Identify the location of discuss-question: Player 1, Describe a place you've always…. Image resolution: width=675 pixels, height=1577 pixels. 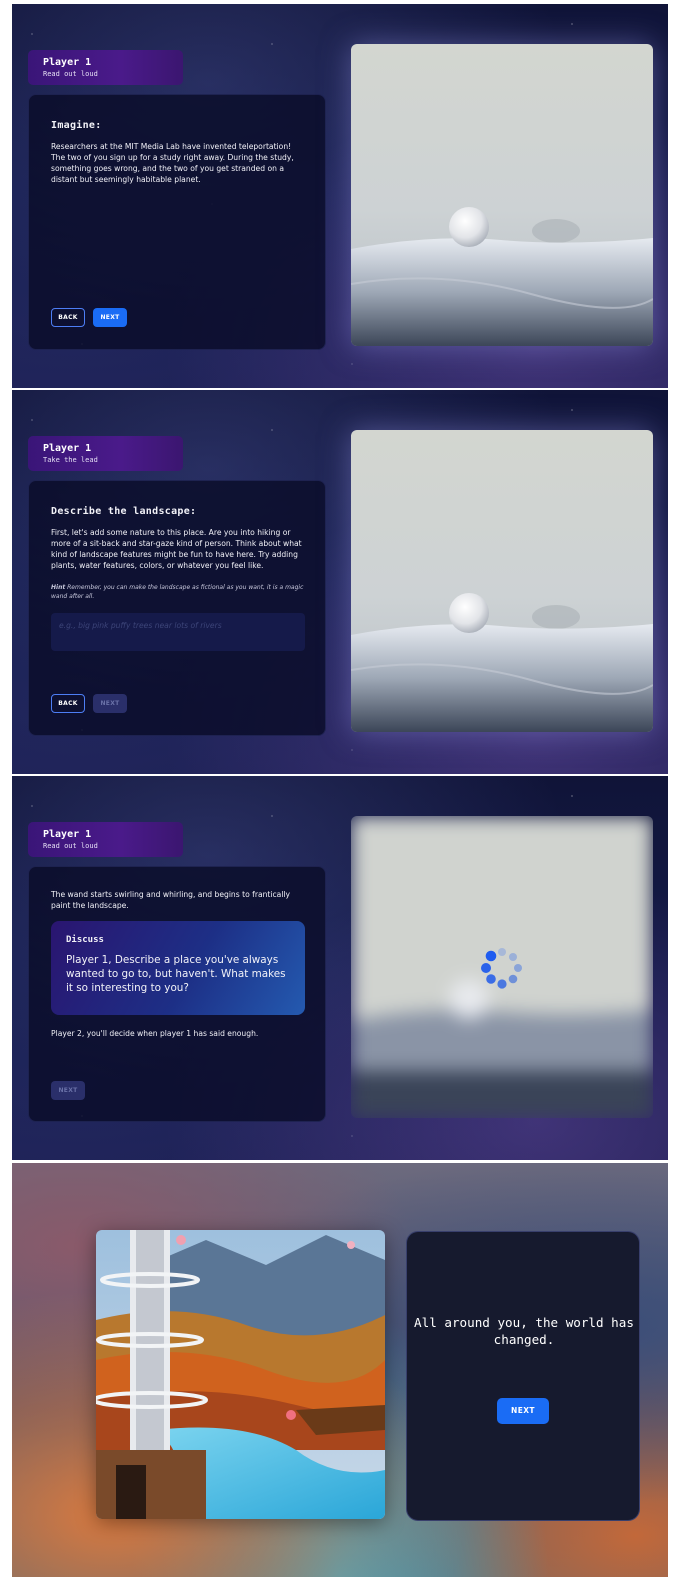
(176, 974).